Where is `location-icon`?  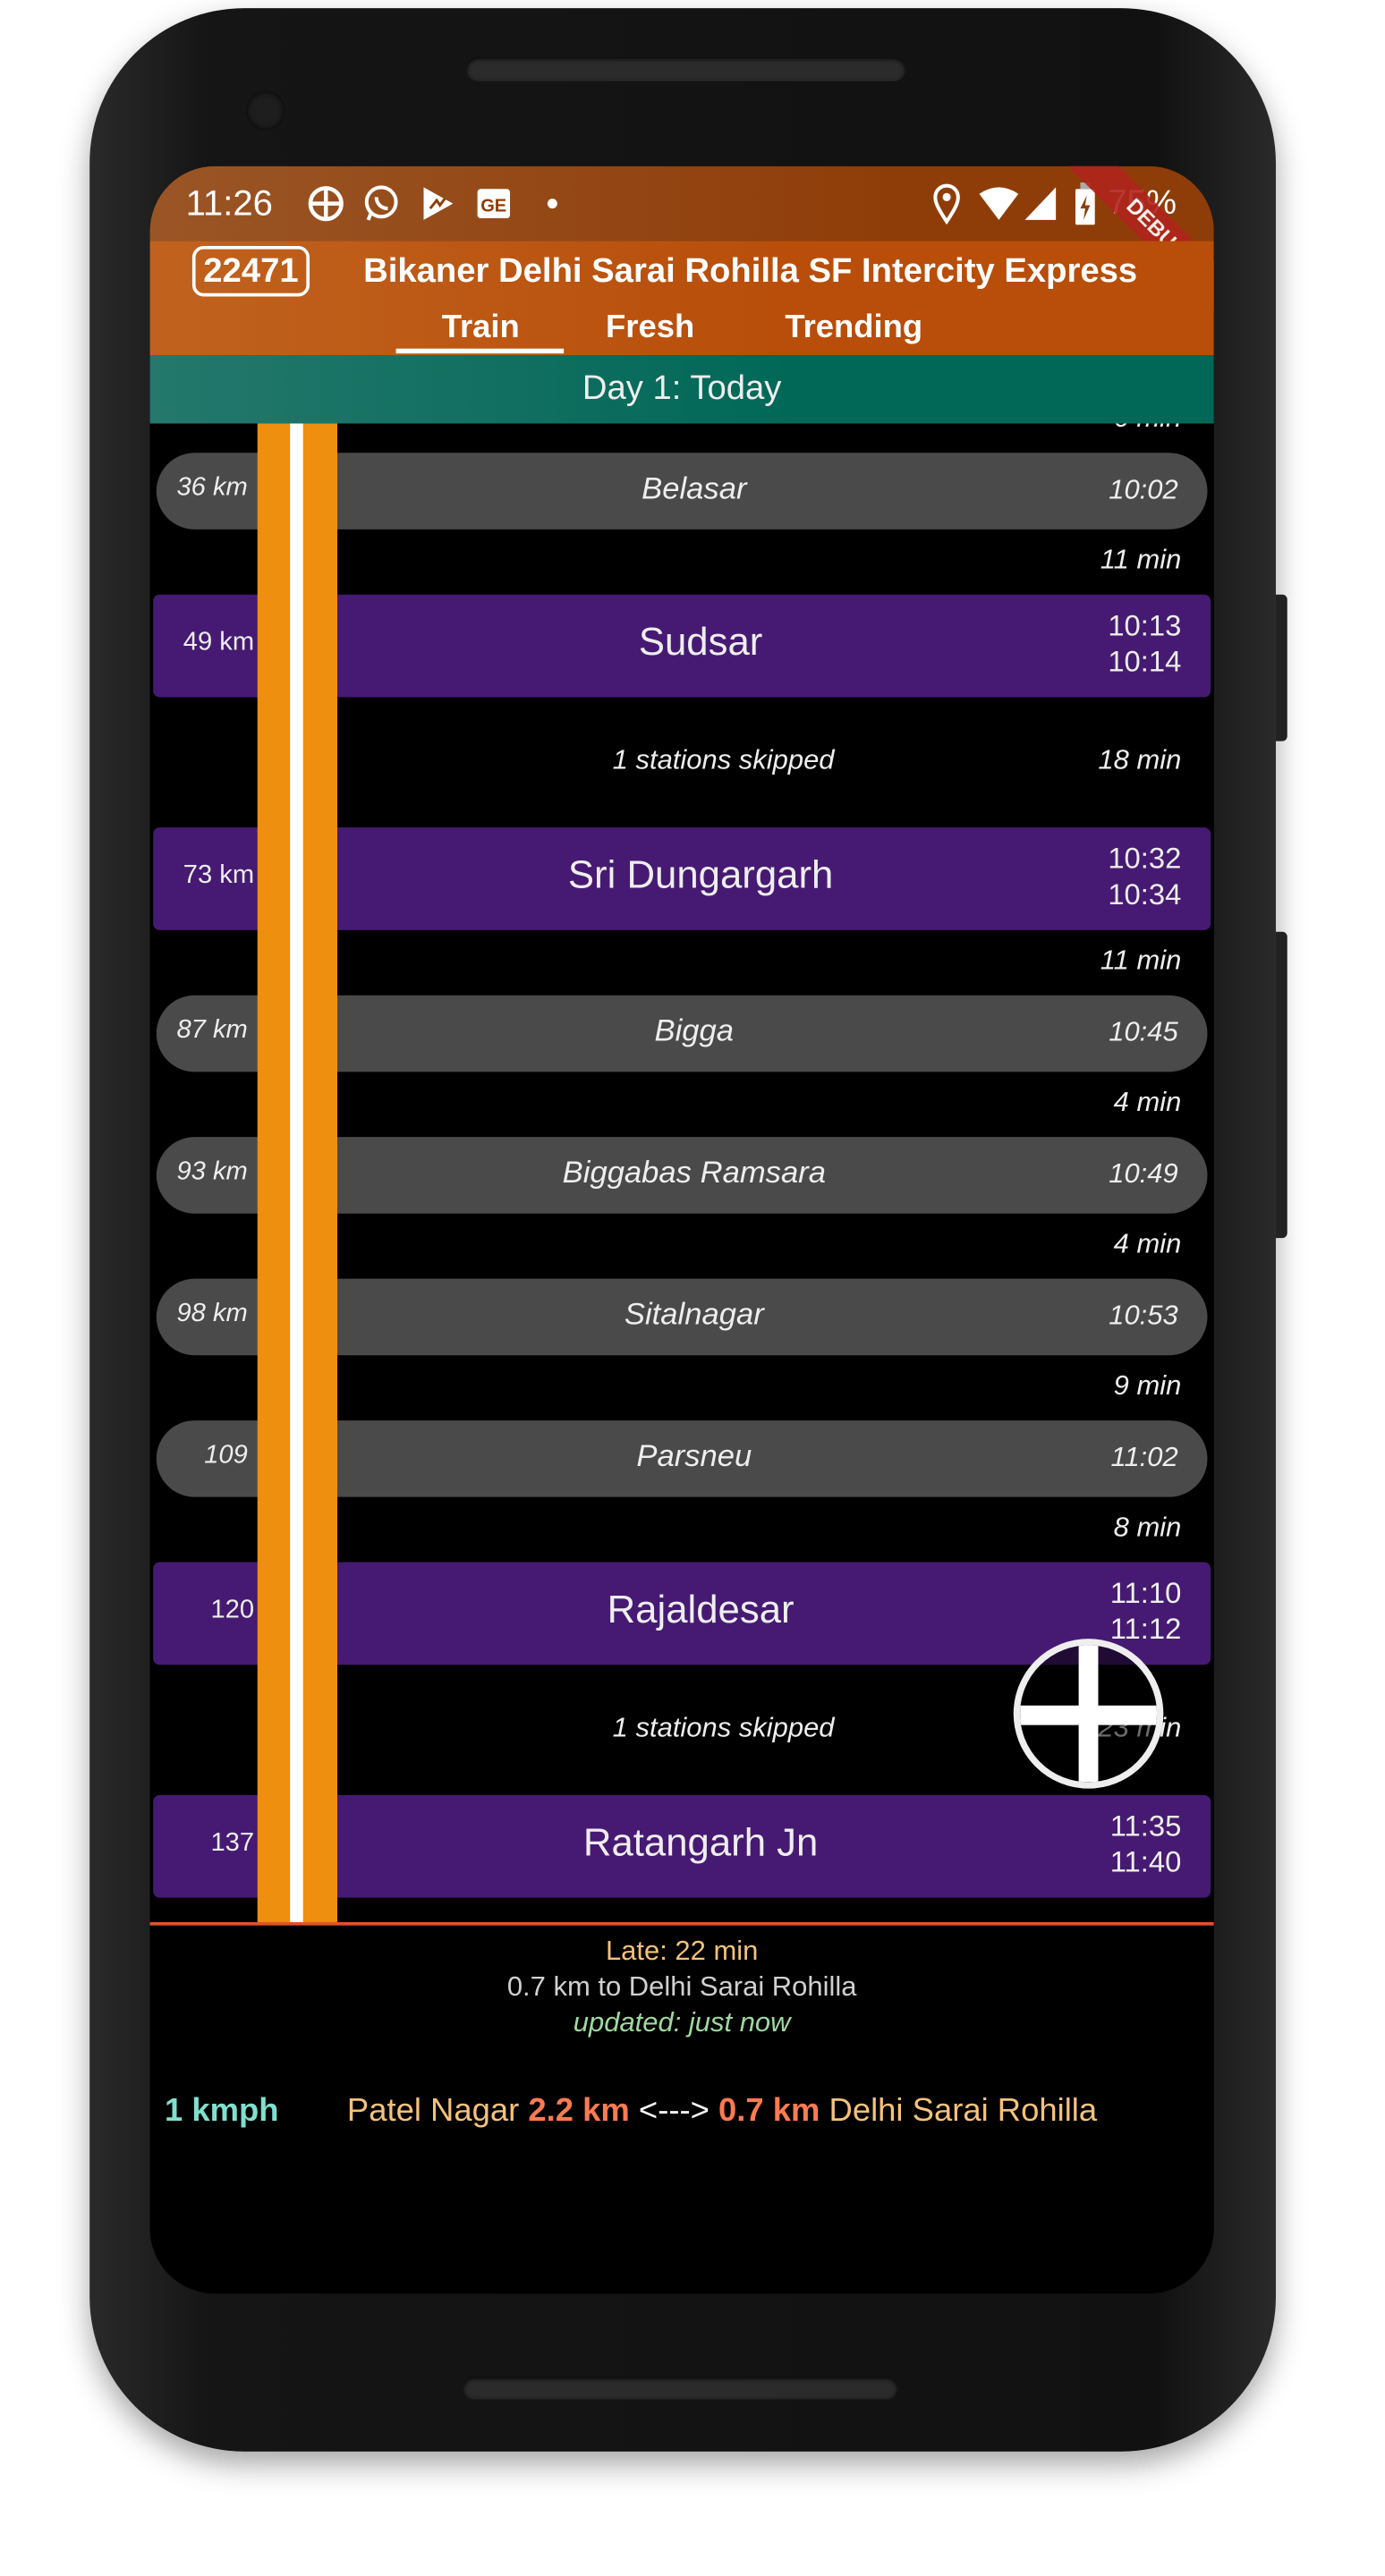 location-icon is located at coordinates (946, 204).